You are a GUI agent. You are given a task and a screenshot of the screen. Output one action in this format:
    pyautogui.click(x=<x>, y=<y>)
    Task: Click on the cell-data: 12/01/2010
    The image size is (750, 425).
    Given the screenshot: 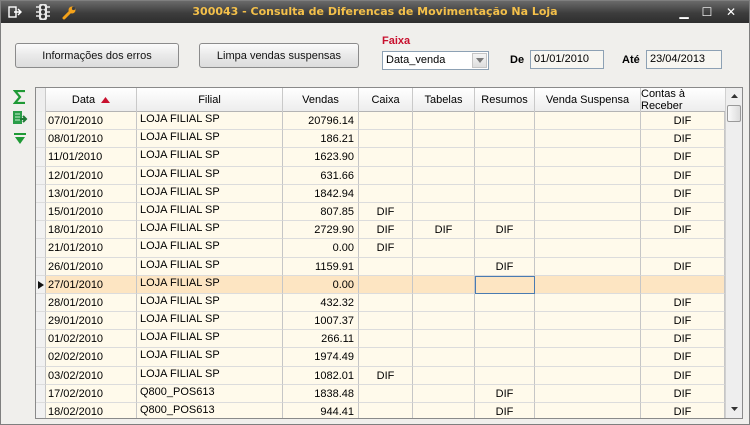 What is the action you would take?
    pyautogui.click(x=91, y=175)
    